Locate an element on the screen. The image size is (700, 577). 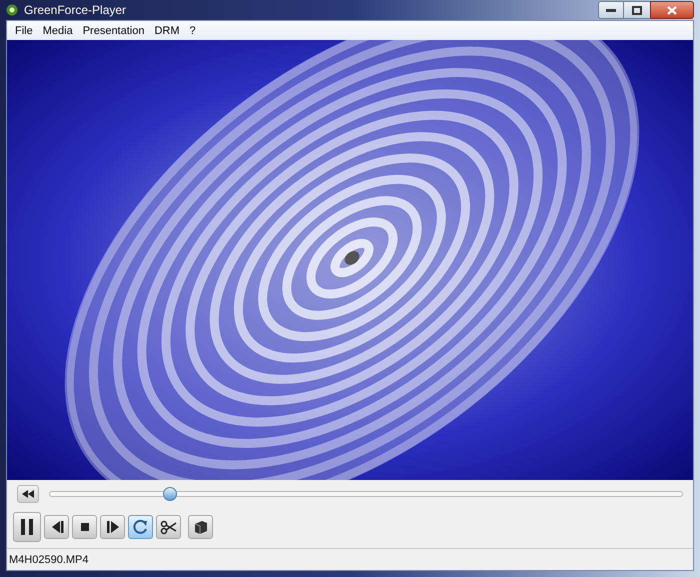
close-button is located at coordinates (672, 10).